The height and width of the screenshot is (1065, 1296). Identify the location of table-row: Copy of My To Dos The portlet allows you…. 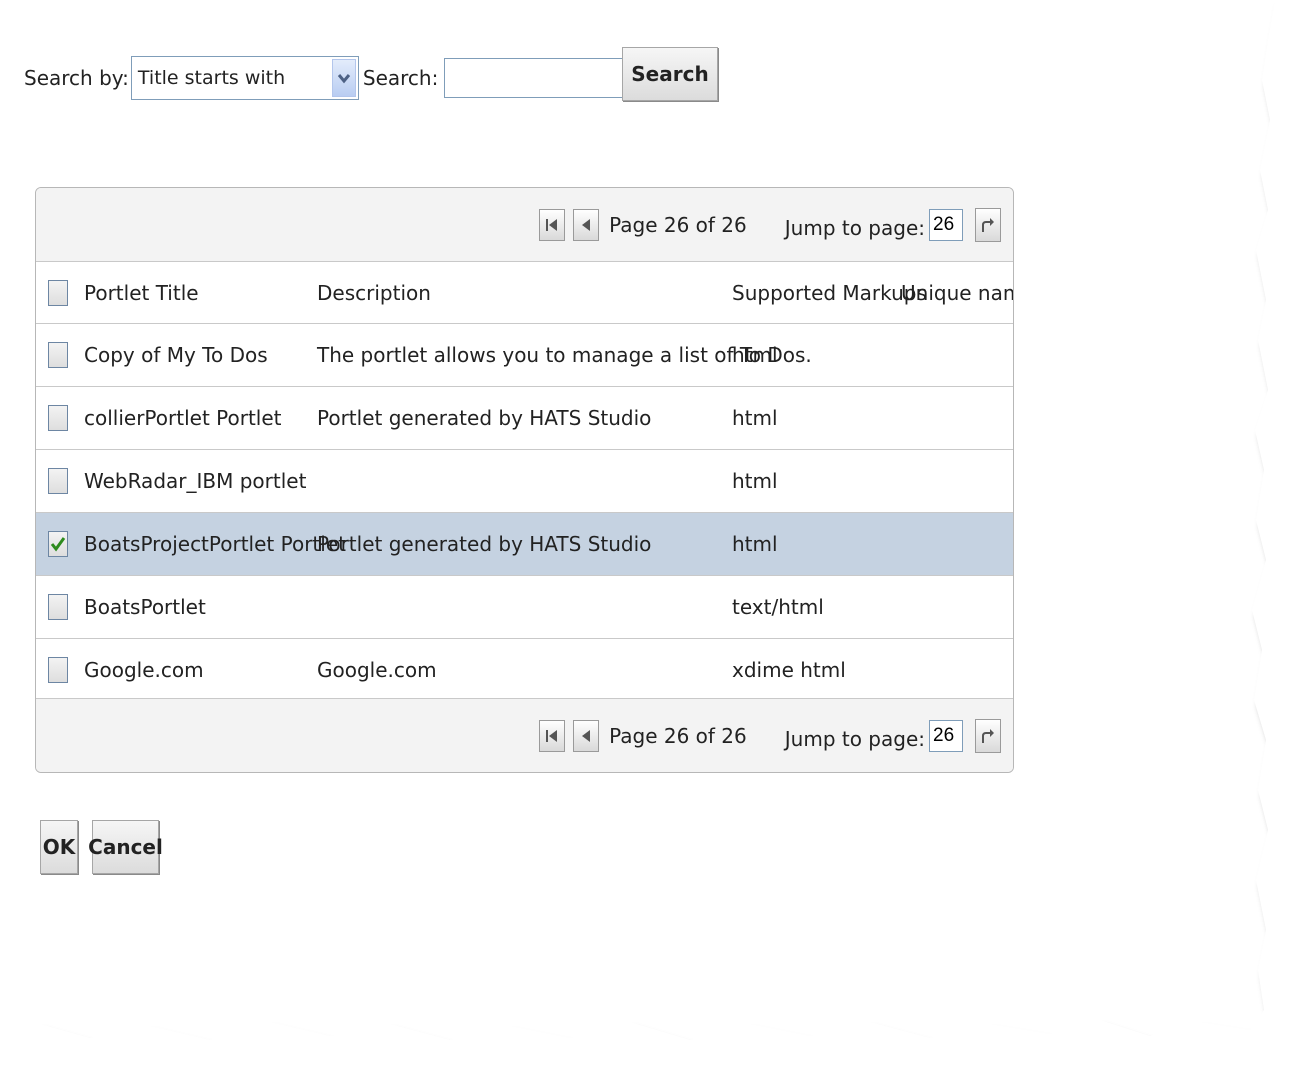
(524, 355).